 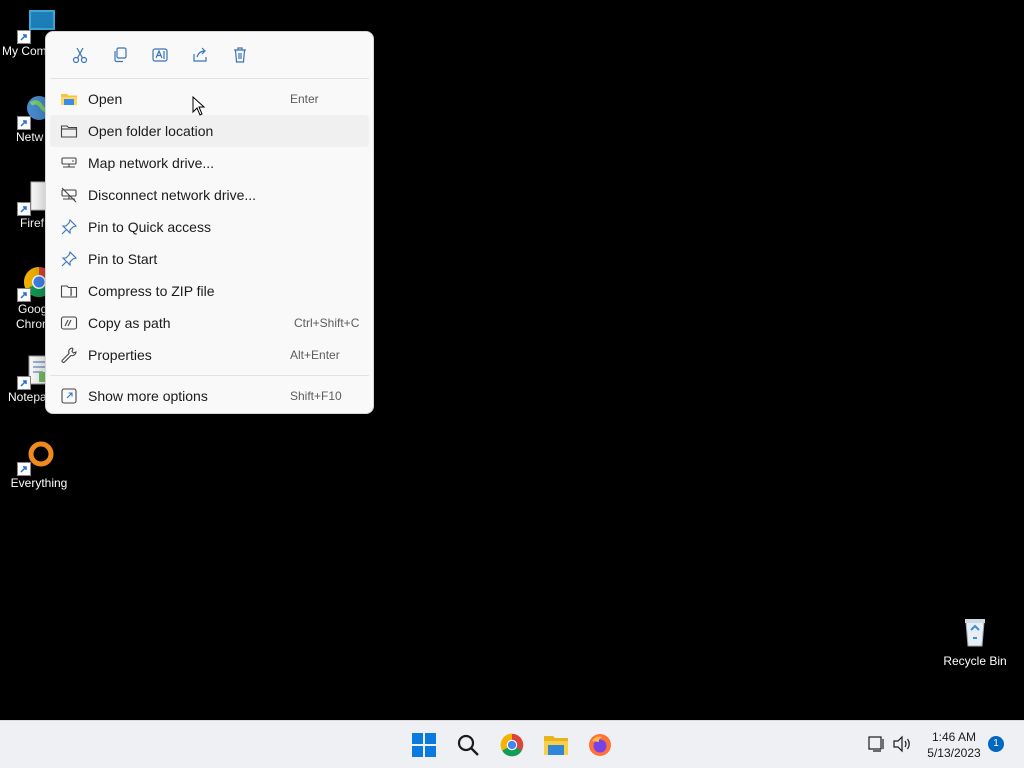 What do you see at coordinates (120, 355) in the screenshot?
I see `menu-item-label: Properties` at bounding box center [120, 355].